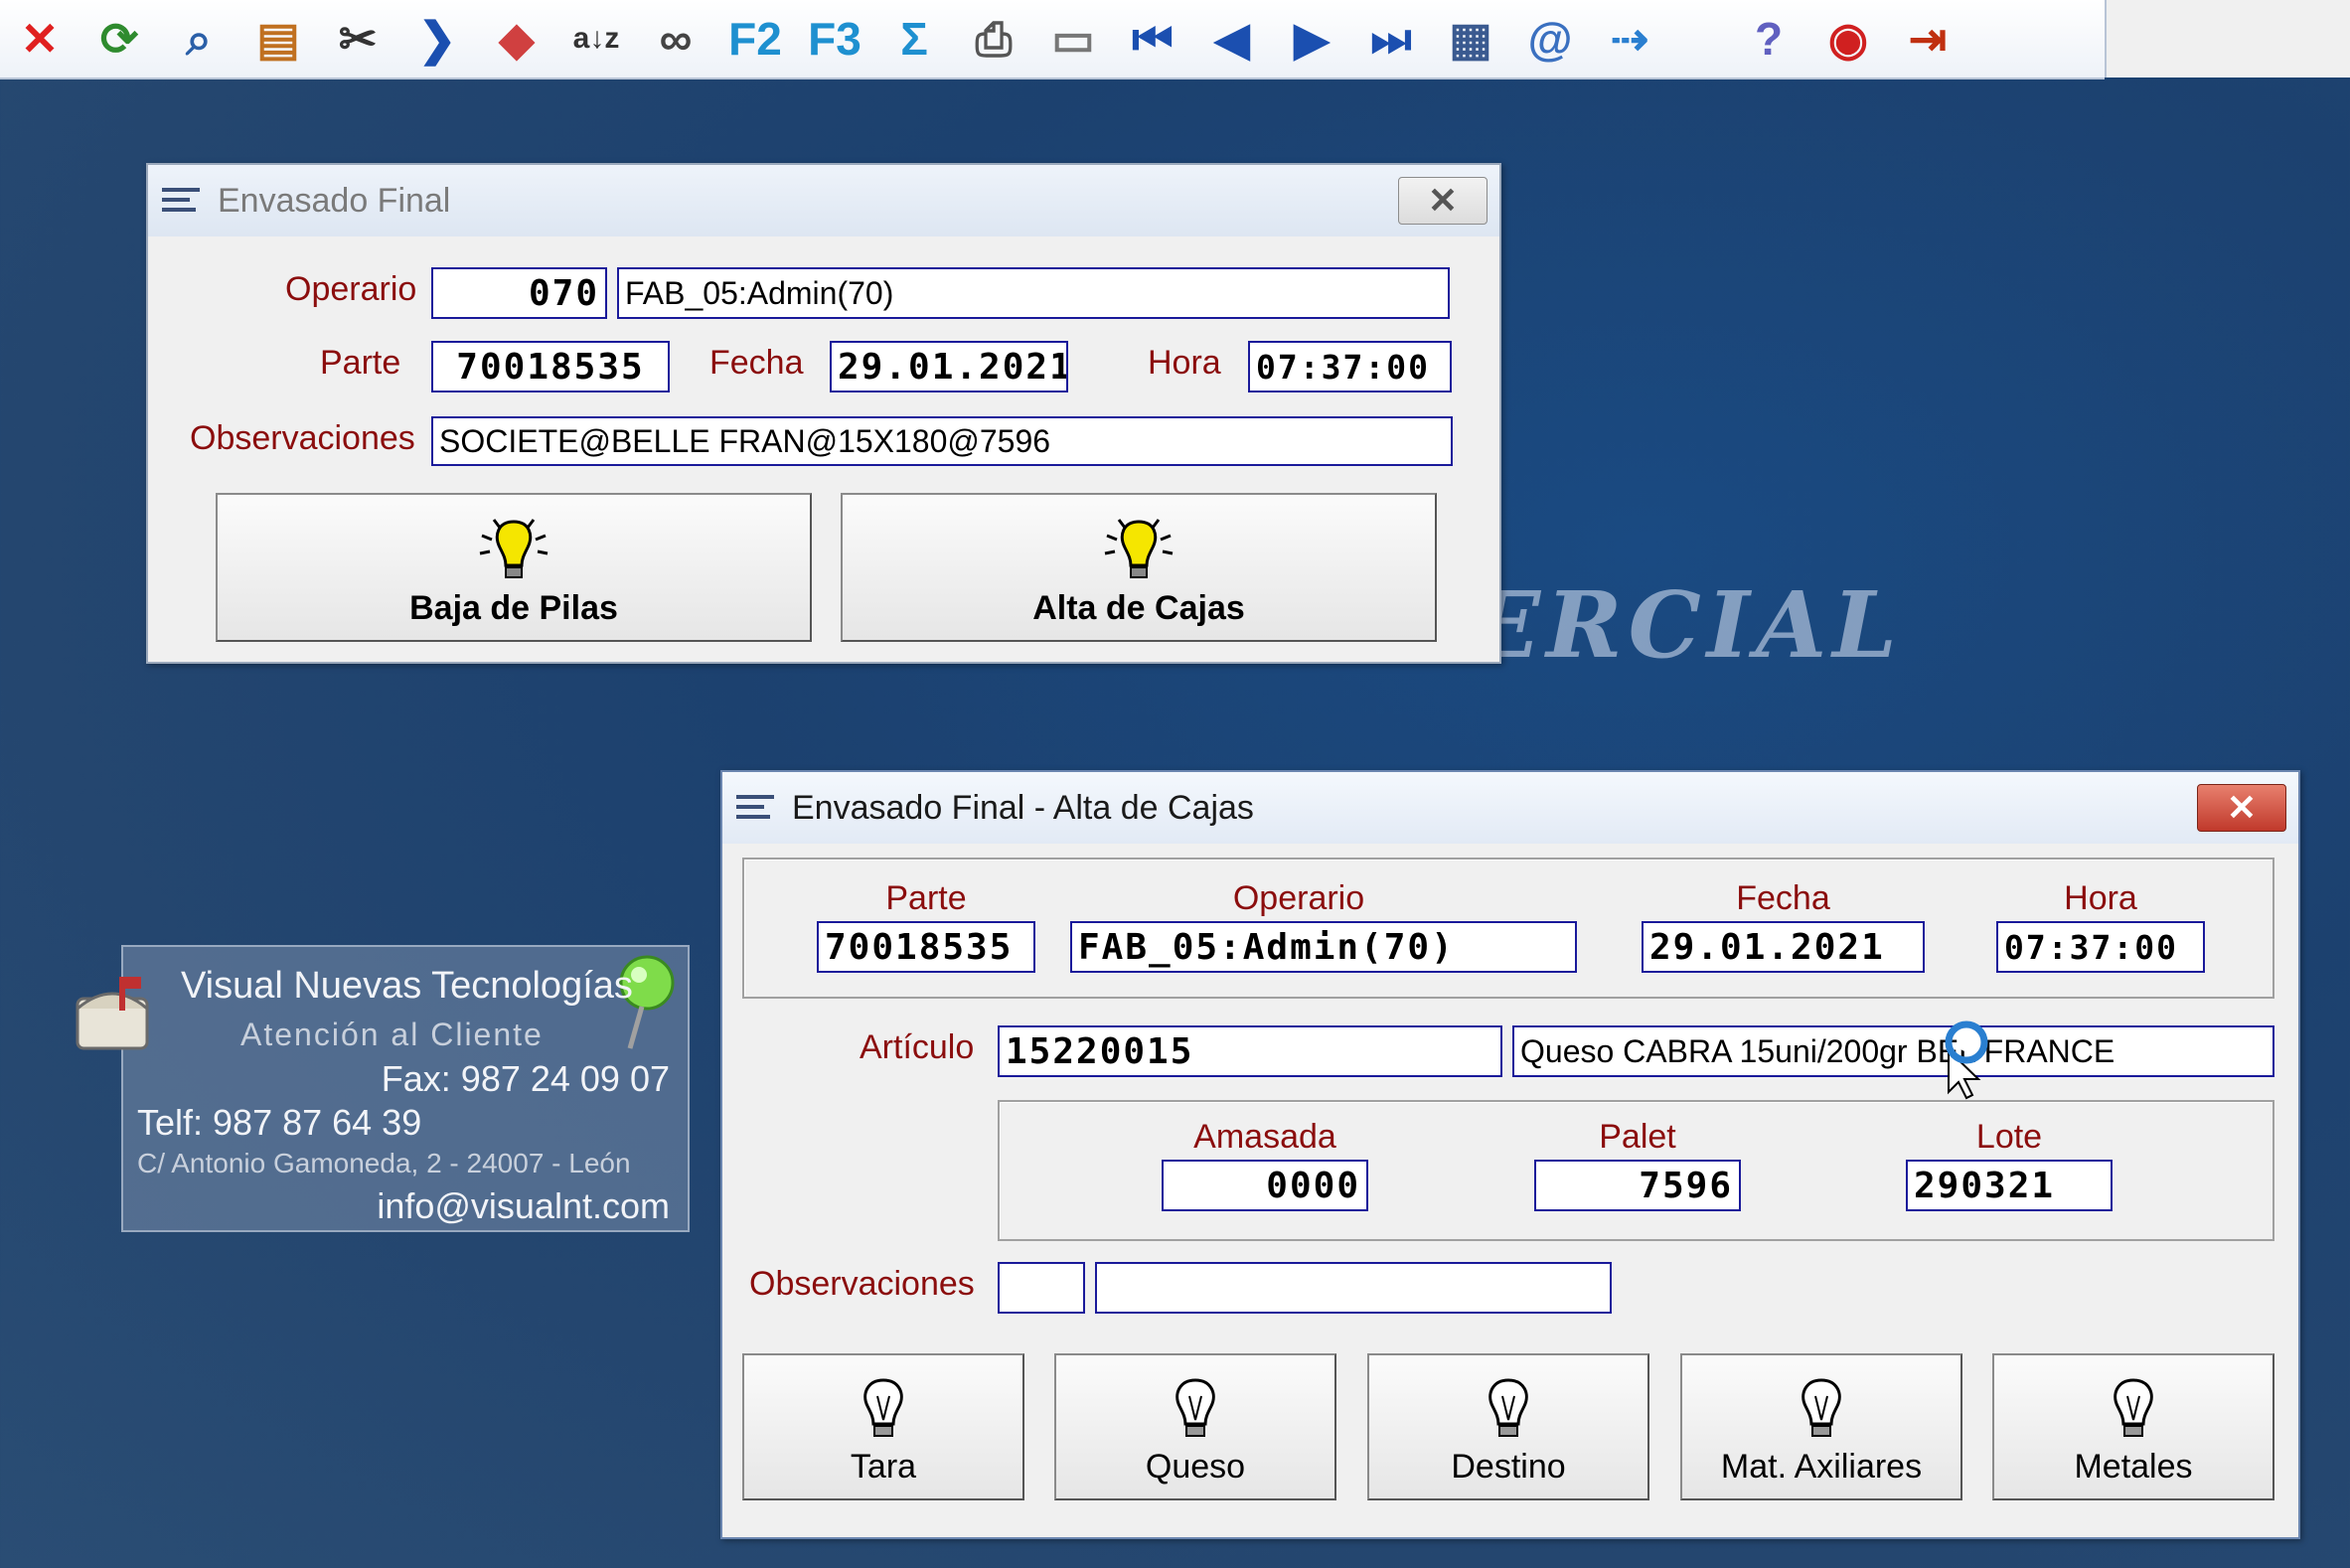 The height and width of the screenshot is (1568, 2350). What do you see at coordinates (1264, 1137) in the screenshot?
I see `amasada-label: Amasada` at bounding box center [1264, 1137].